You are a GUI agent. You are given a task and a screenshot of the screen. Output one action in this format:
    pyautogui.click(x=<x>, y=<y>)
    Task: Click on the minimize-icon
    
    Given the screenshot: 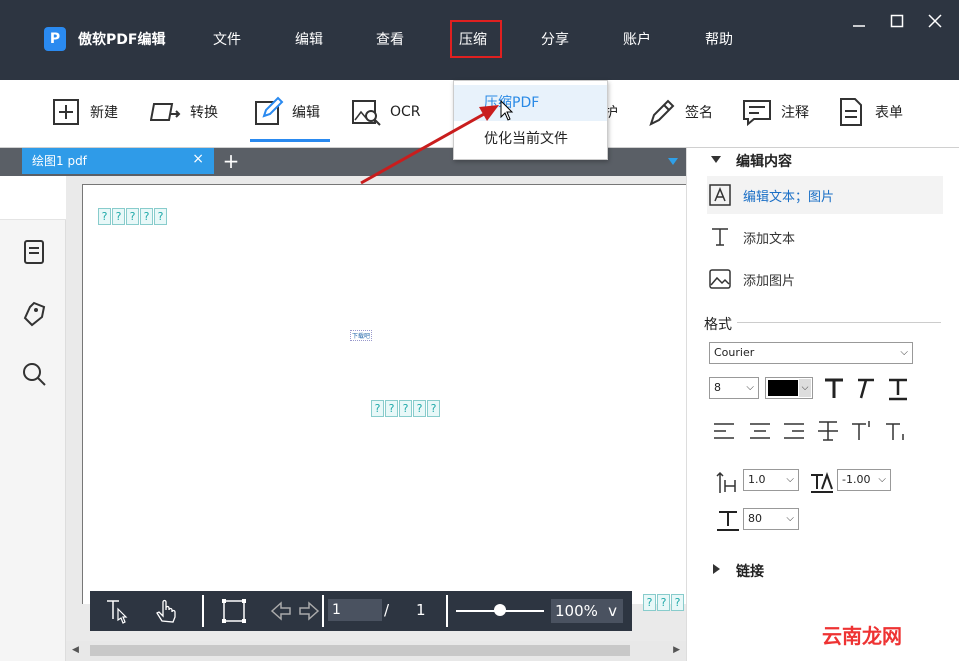 What is the action you would take?
    pyautogui.click(x=859, y=23)
    